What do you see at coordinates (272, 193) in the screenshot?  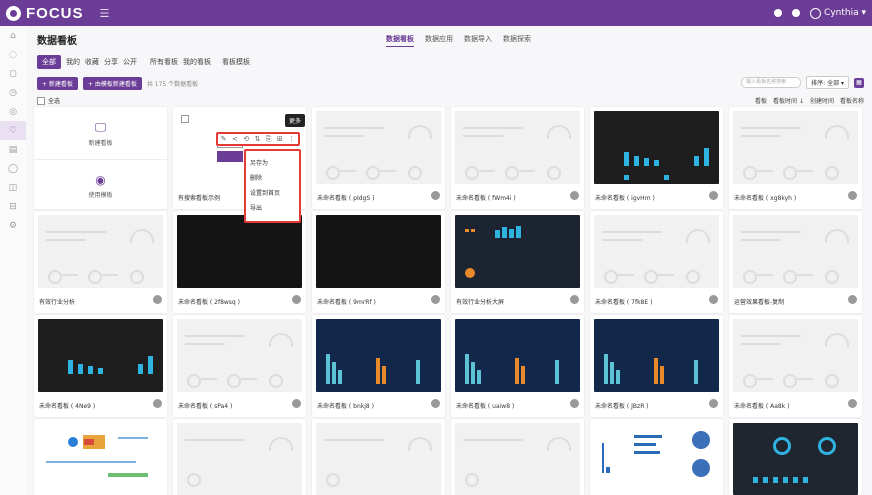 I see `menu-item-set-home: 设置到首页` at bounding box center [272, 193].